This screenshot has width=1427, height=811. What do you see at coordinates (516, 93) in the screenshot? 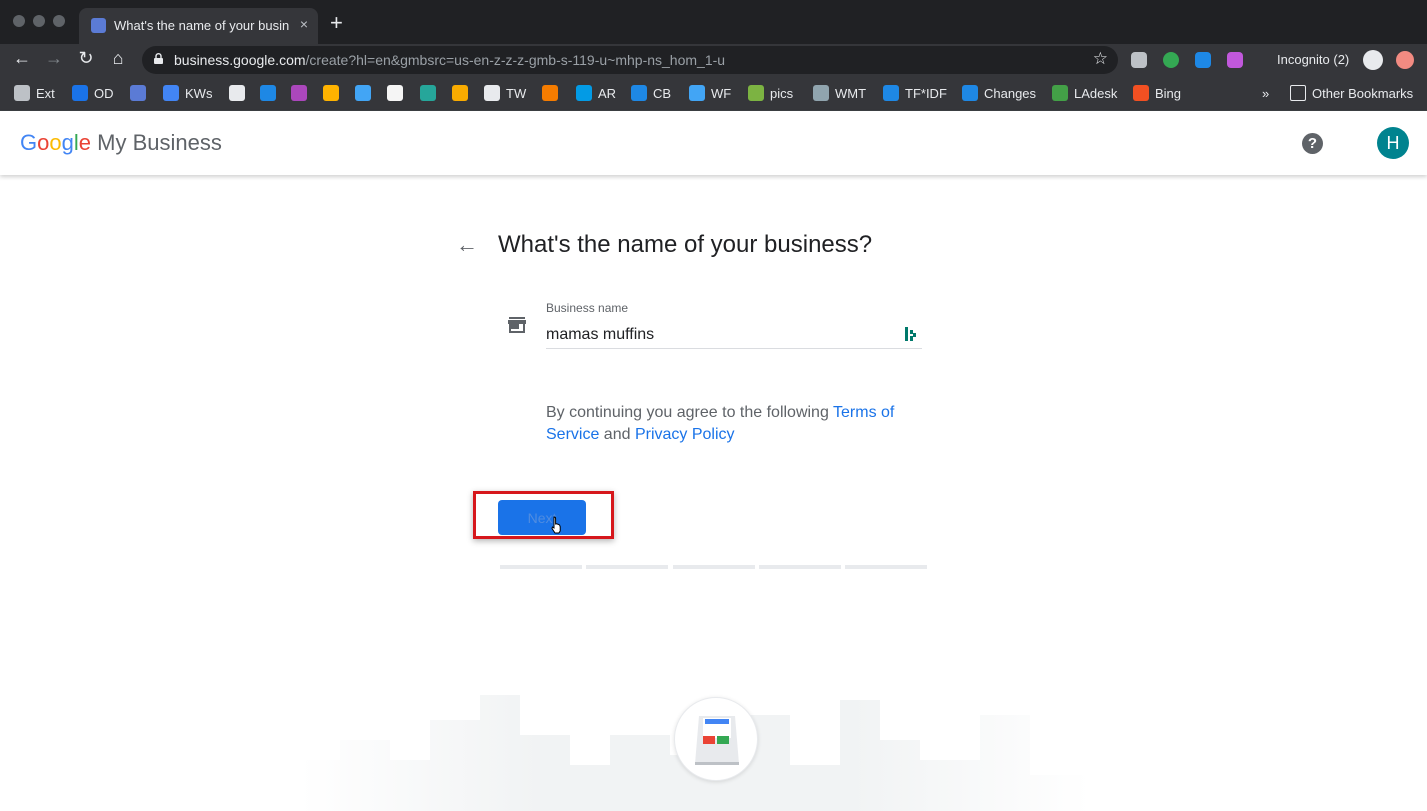
I see `bookmark-label: TW` at bounding box center [516, 93].